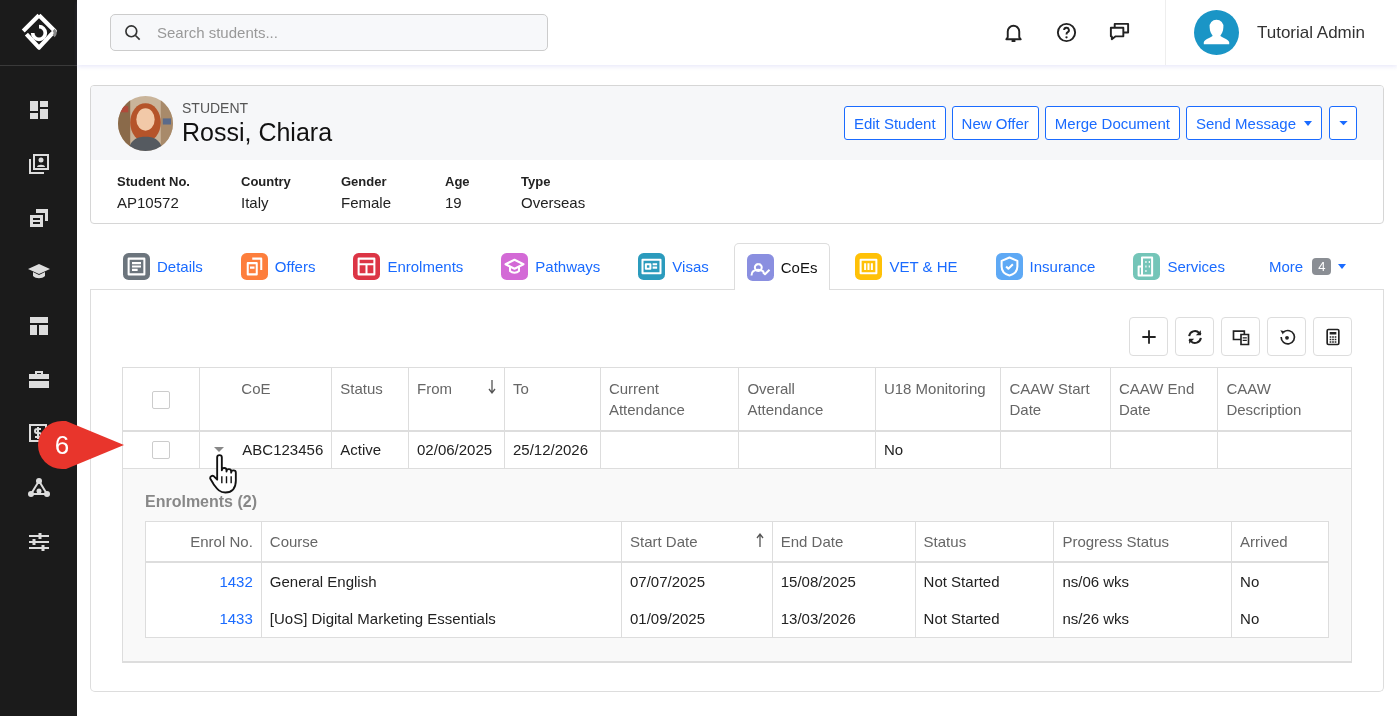 The width and height of the screenshot is (1397, 716). What do you see at coordinates (1280, 541) in the screenshot?
I see `column-header: Arrived` at bounding box center [1280, 541].